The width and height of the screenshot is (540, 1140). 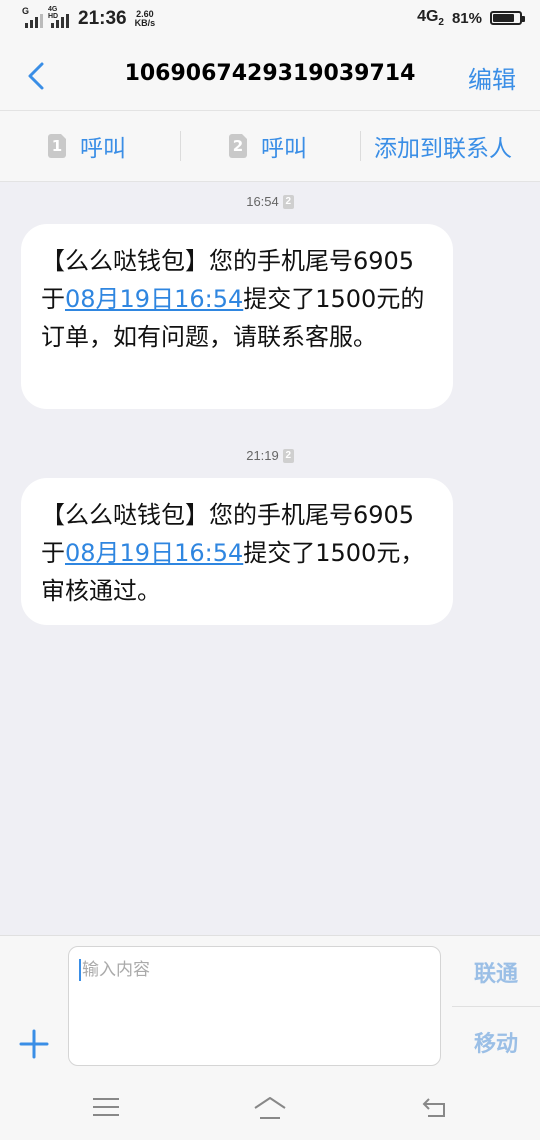 What do you see at coordinates (80, 970) in the screenshot?
I see `text-caret` at bounding box center [80, 970].